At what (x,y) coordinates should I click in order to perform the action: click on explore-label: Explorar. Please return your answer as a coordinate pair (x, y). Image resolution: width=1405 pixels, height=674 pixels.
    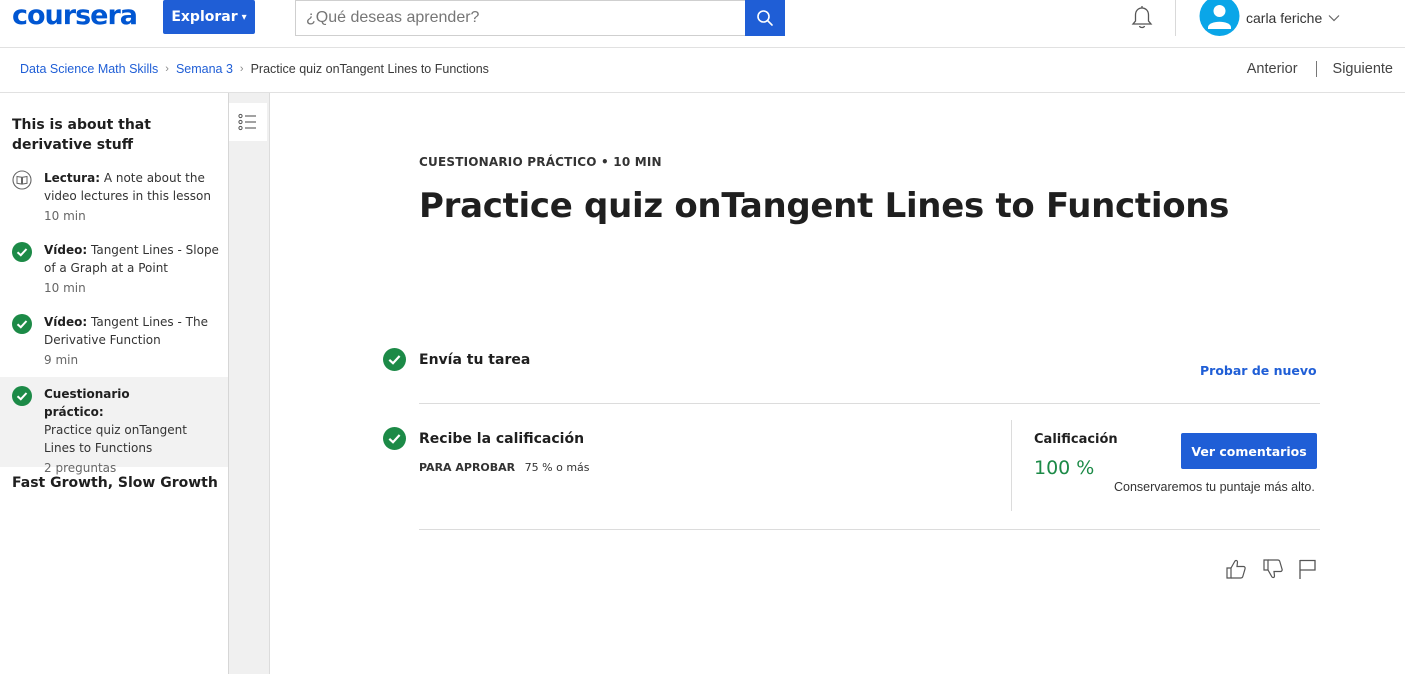
    Looking at the image, I should click on (204, 17).